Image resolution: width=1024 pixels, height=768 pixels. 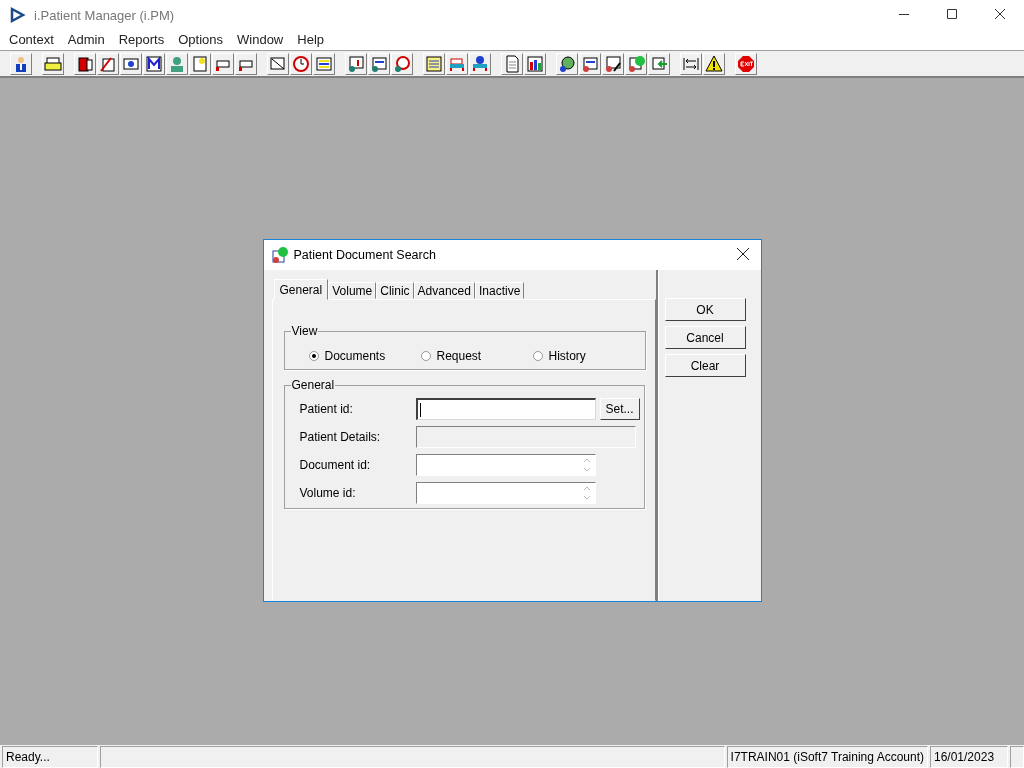 What do you see at coordinates (499, 290) in the screenshot?
I see `tab: Inactive` at bounding box center [499, 290].